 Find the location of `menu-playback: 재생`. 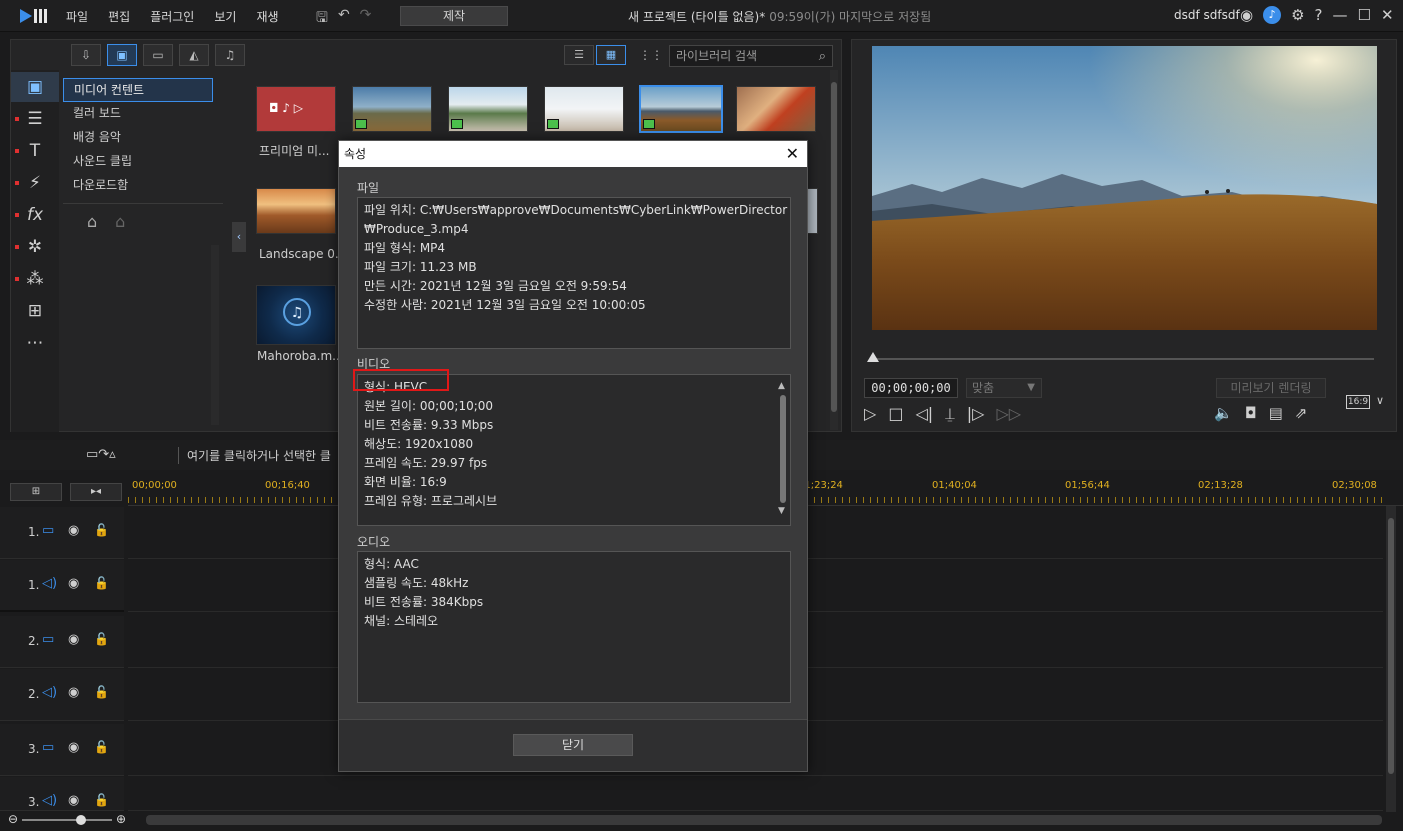

menu-playback: 재생 is located at coordinates (267, 16).